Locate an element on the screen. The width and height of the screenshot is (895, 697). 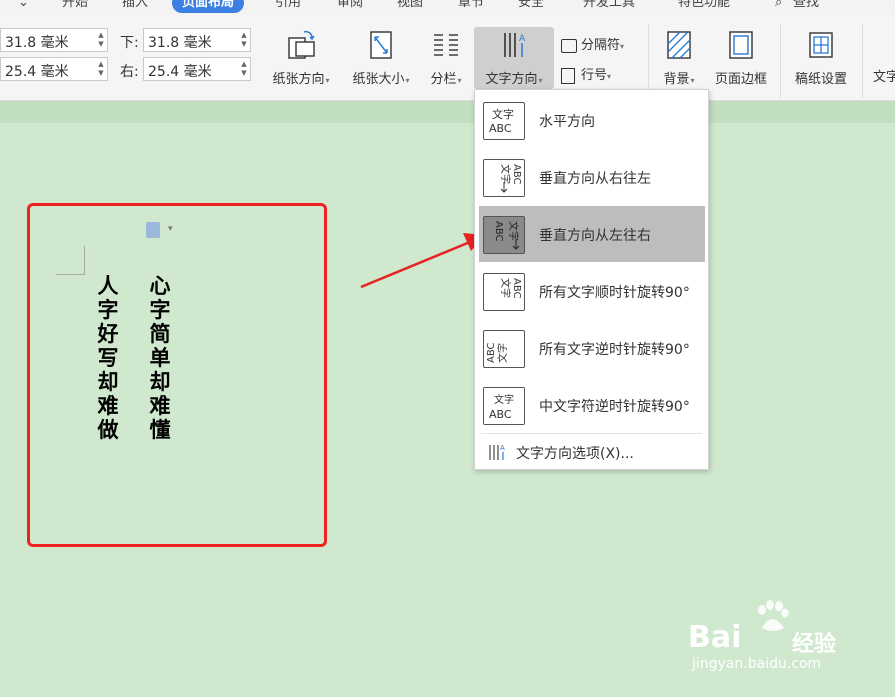
menu-developer: 开发工具 is located at coordinates (609, 6).